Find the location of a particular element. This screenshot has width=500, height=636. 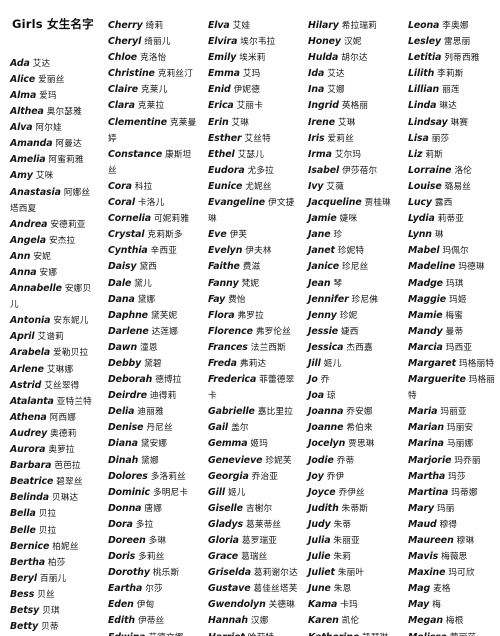

name-chinese: 黛娜 is located at coordinates (150, 460).